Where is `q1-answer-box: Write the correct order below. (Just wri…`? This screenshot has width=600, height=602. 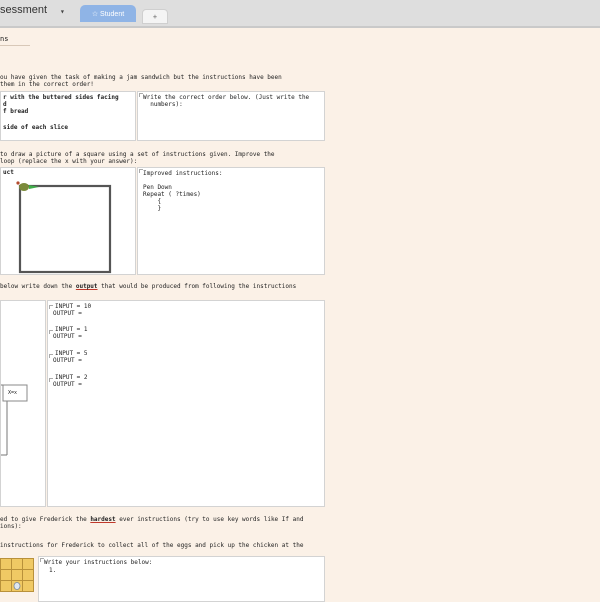 q1-answer-box: Write the correct order below. (Just wri… is located at coordinates (231, 116).